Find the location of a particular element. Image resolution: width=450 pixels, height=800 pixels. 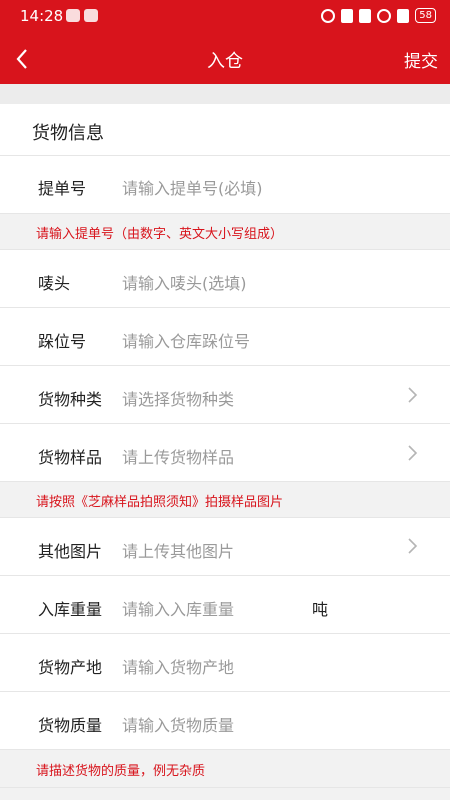

wechat-icon is located at coordinates (73, 15).